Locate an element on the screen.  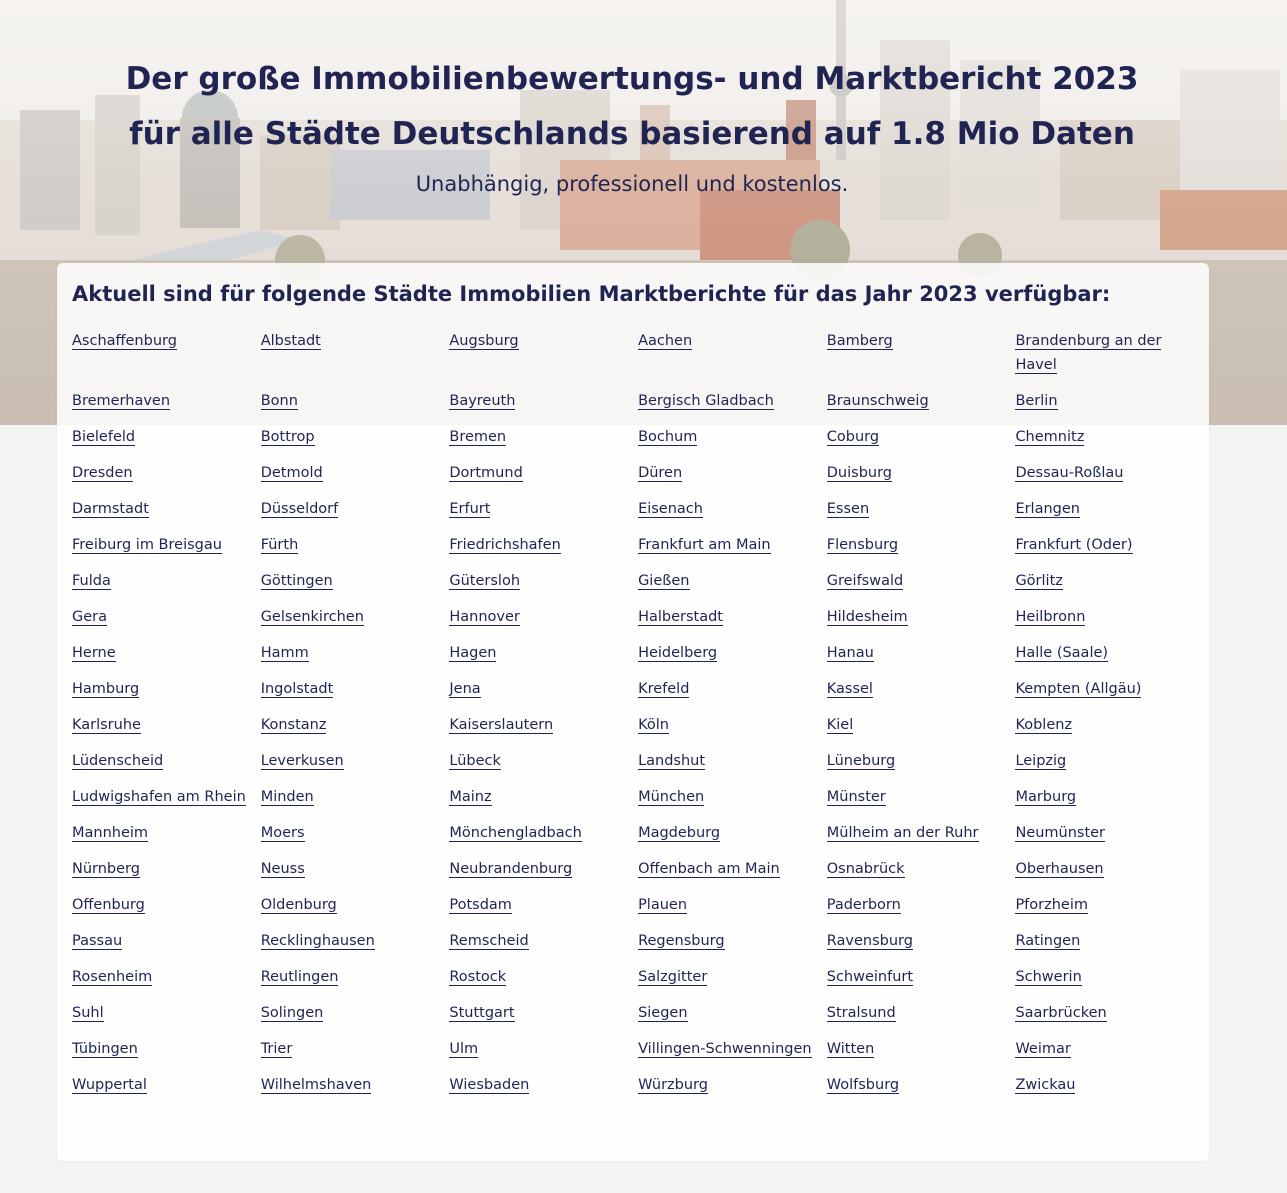
city-link: Tübingen is located at coordinates (105, 1049).